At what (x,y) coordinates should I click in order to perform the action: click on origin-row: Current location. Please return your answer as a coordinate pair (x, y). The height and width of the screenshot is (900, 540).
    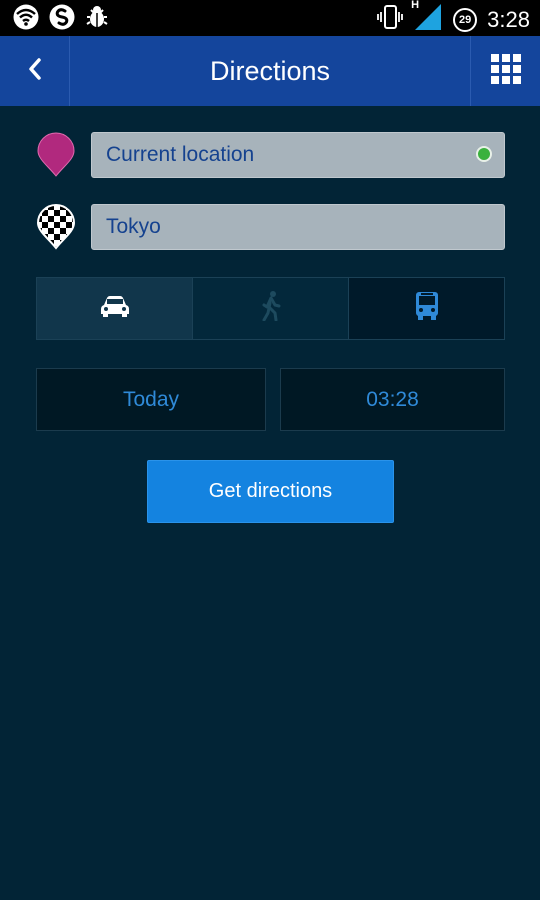
    Looking at the image, I should click on (270, 155).